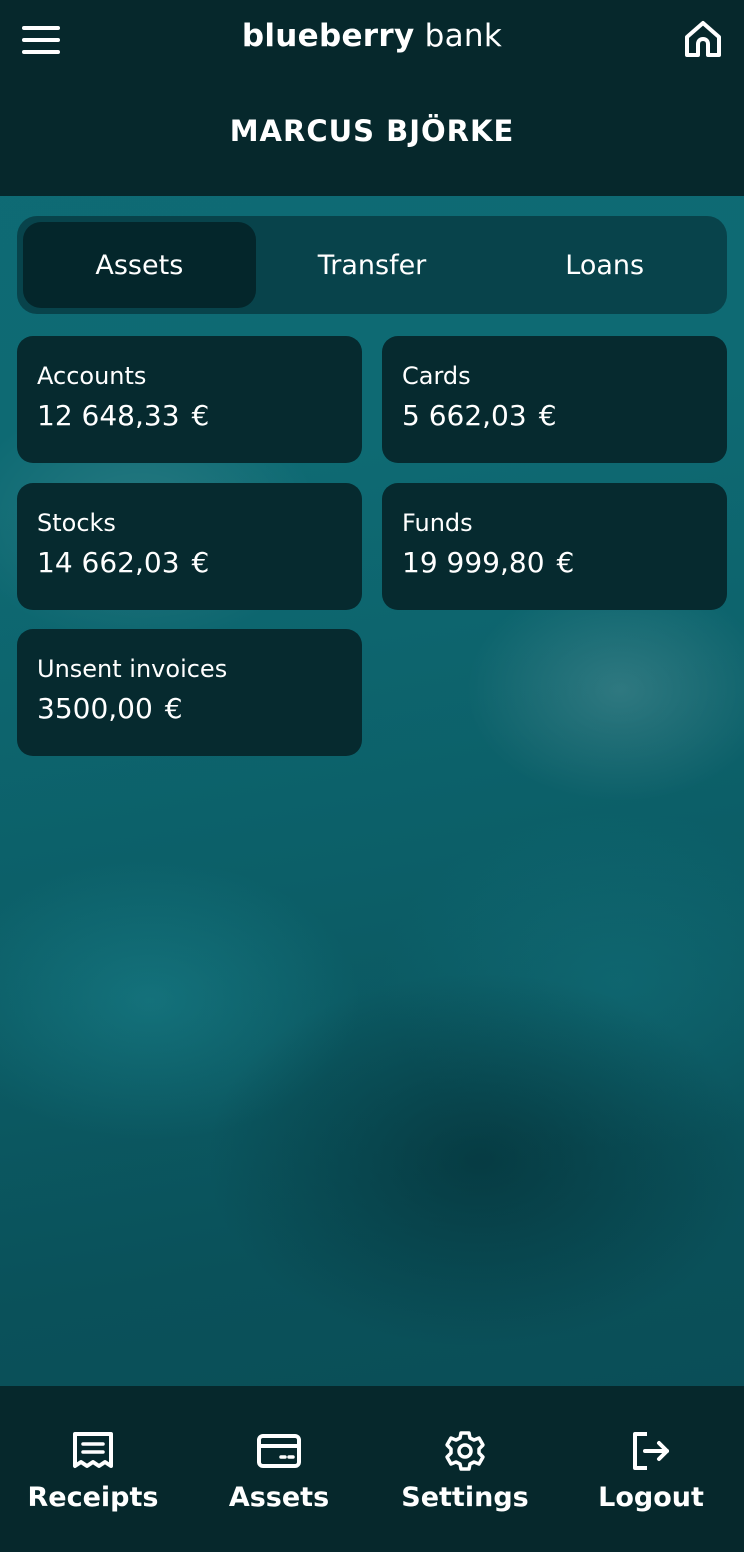  I want to click on tab-transfer: Transfer, so click(372, 265).